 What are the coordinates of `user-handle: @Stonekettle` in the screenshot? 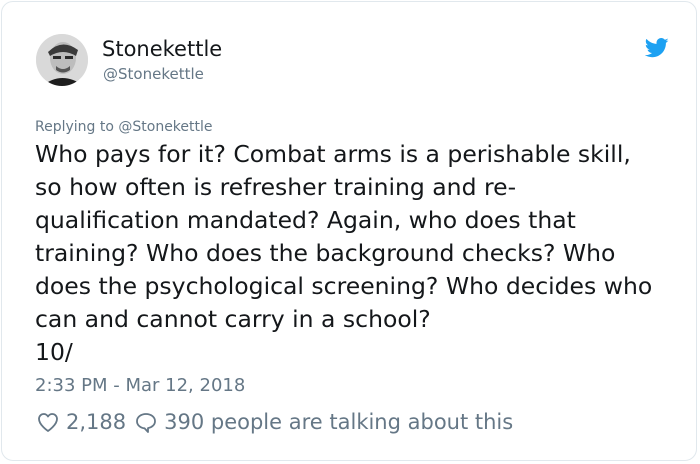 It's located at (153, 74).